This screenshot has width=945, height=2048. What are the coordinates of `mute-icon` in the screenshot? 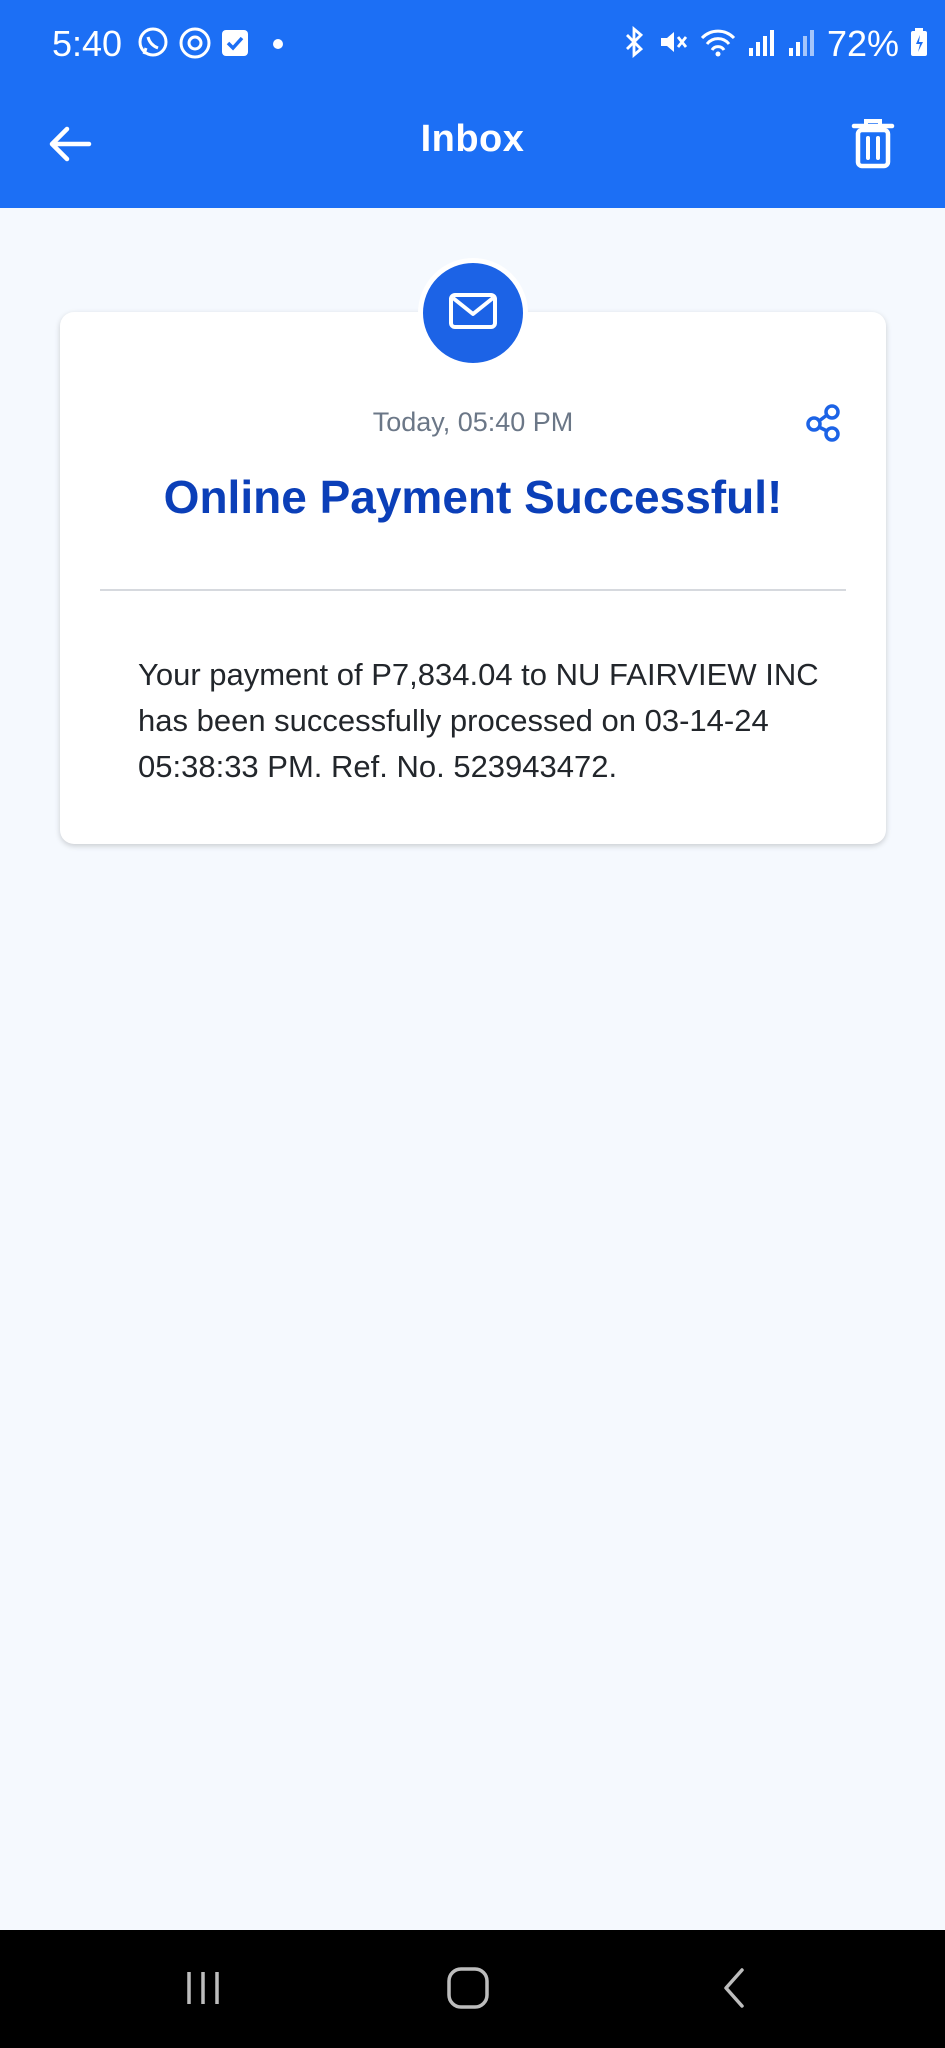 It's located at (673, 44).